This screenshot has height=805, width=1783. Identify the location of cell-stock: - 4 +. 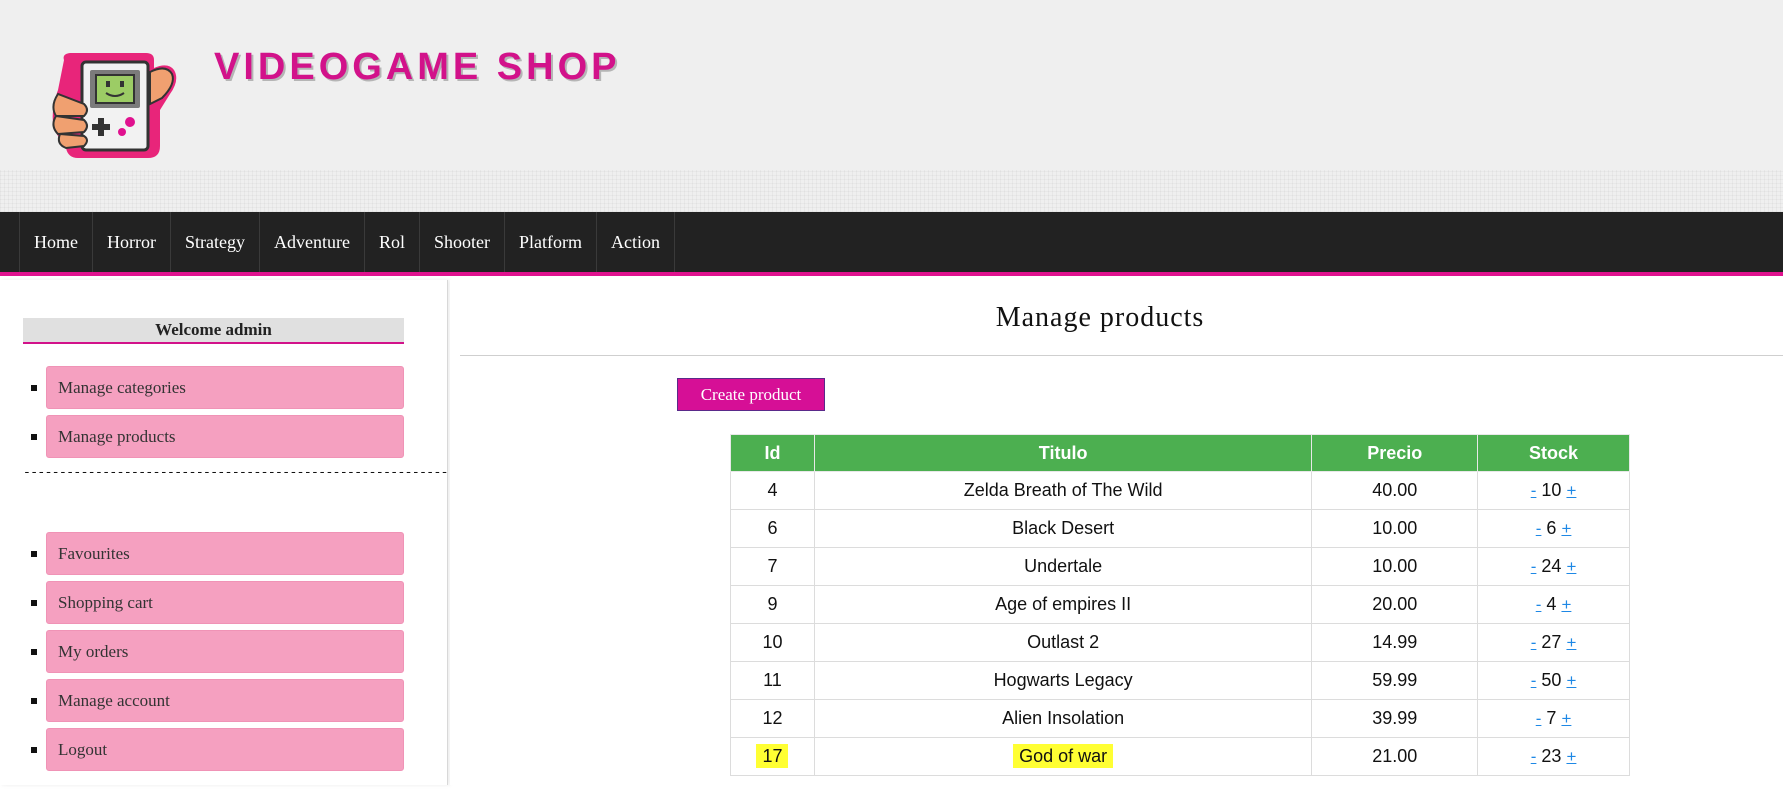
(1553, 604).